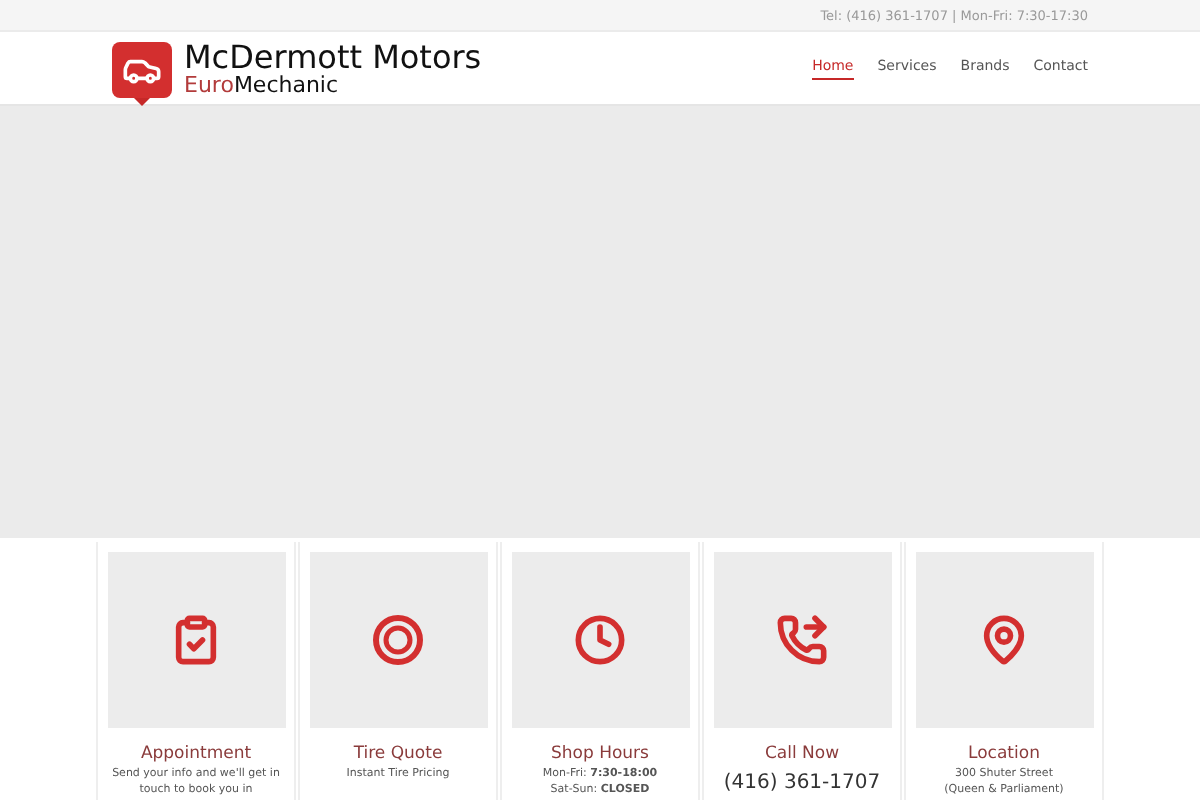 Image resolution: width=1200 pixels, height=800 pixels. Describe the element at coordinates (262, 84) in the screenshot. I see `brand-tagline: EuroMechanic` at that location.